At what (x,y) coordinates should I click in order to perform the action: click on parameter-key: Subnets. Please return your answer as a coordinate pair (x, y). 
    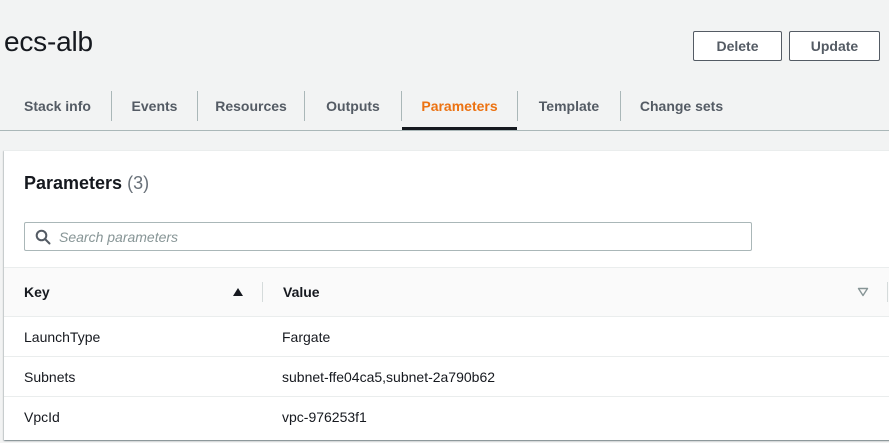
    Looking at the image, I should click on (50, 376).